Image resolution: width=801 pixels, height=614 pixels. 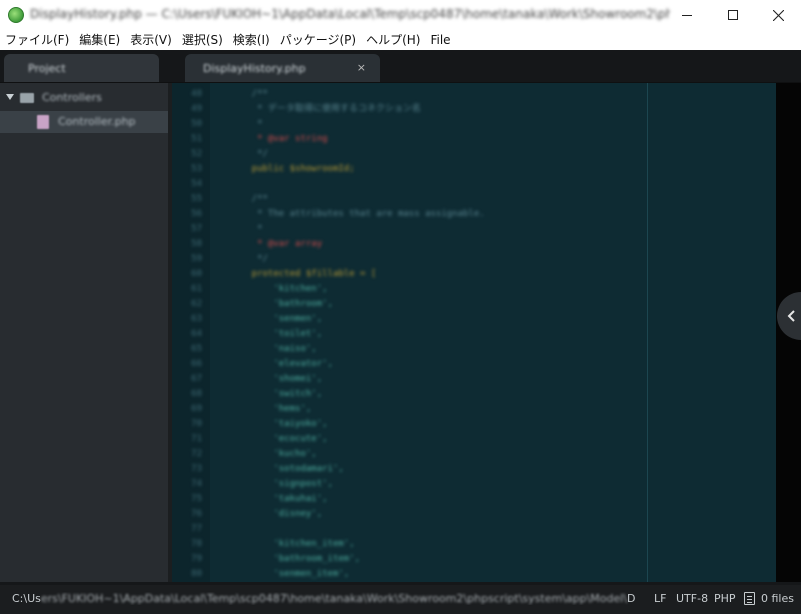 I want to click on menu-file: ファイル(F), so click(x=37, y=40).